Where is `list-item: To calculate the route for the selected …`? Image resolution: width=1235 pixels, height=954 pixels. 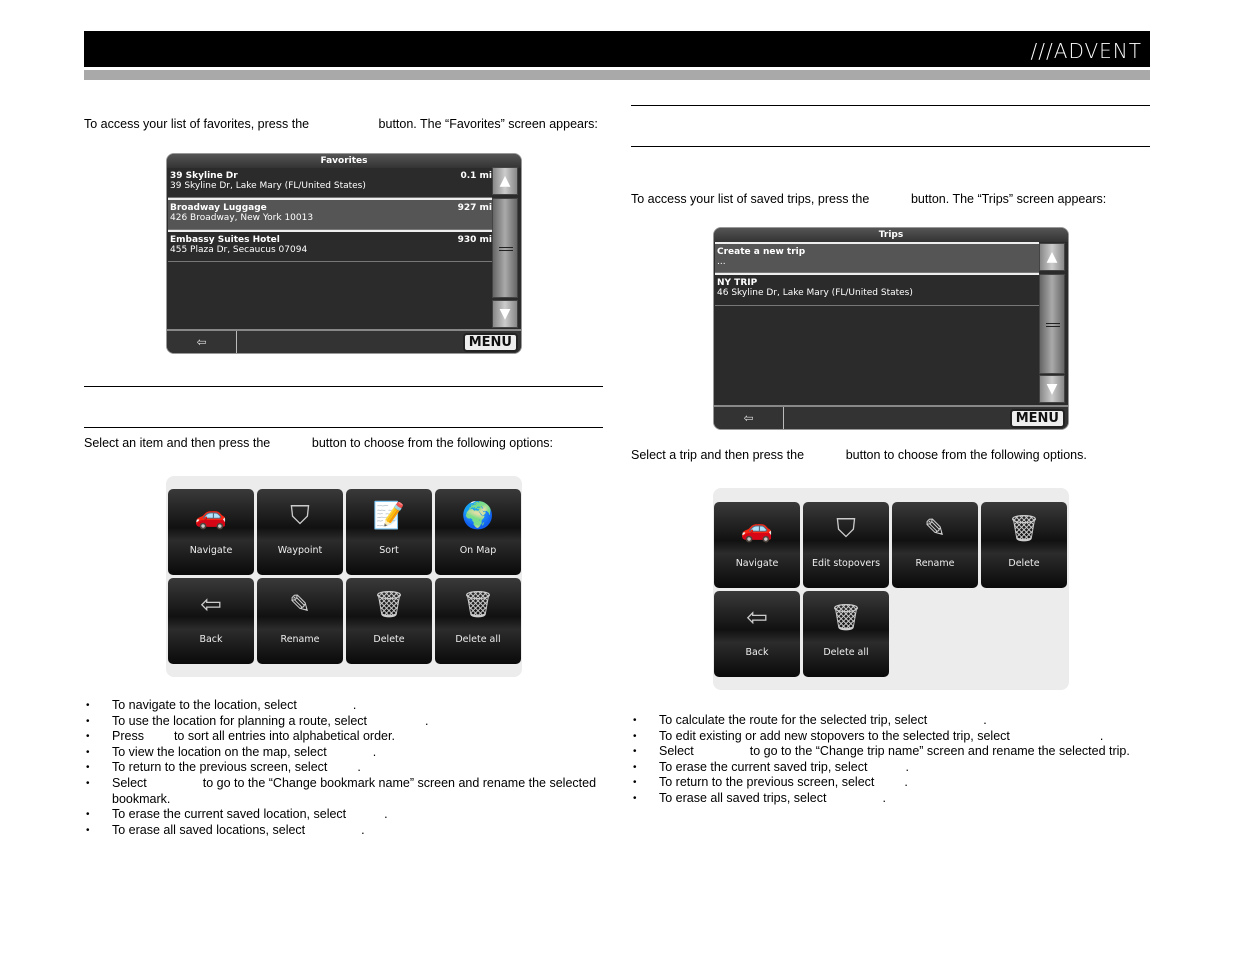
list-item: To calculate the route for the selected … is located at coordinates (891, 721).